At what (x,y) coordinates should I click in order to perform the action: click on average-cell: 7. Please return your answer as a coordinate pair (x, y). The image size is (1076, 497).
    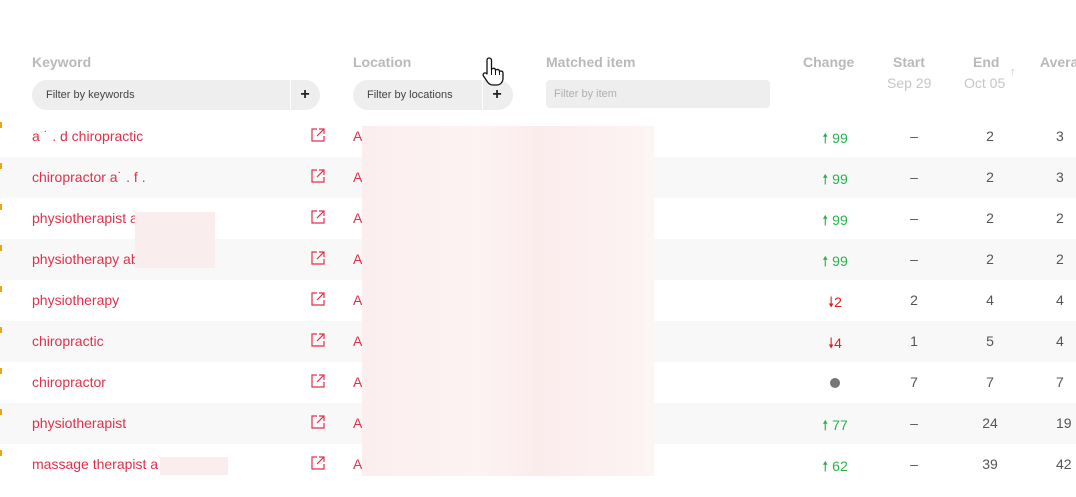
    Looking at the image, I should click on (1060, 382).